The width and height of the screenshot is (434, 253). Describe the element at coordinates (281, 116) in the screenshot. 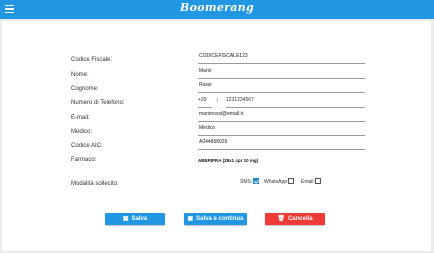

I see `email-input: mariorossi@email.it` at that location.